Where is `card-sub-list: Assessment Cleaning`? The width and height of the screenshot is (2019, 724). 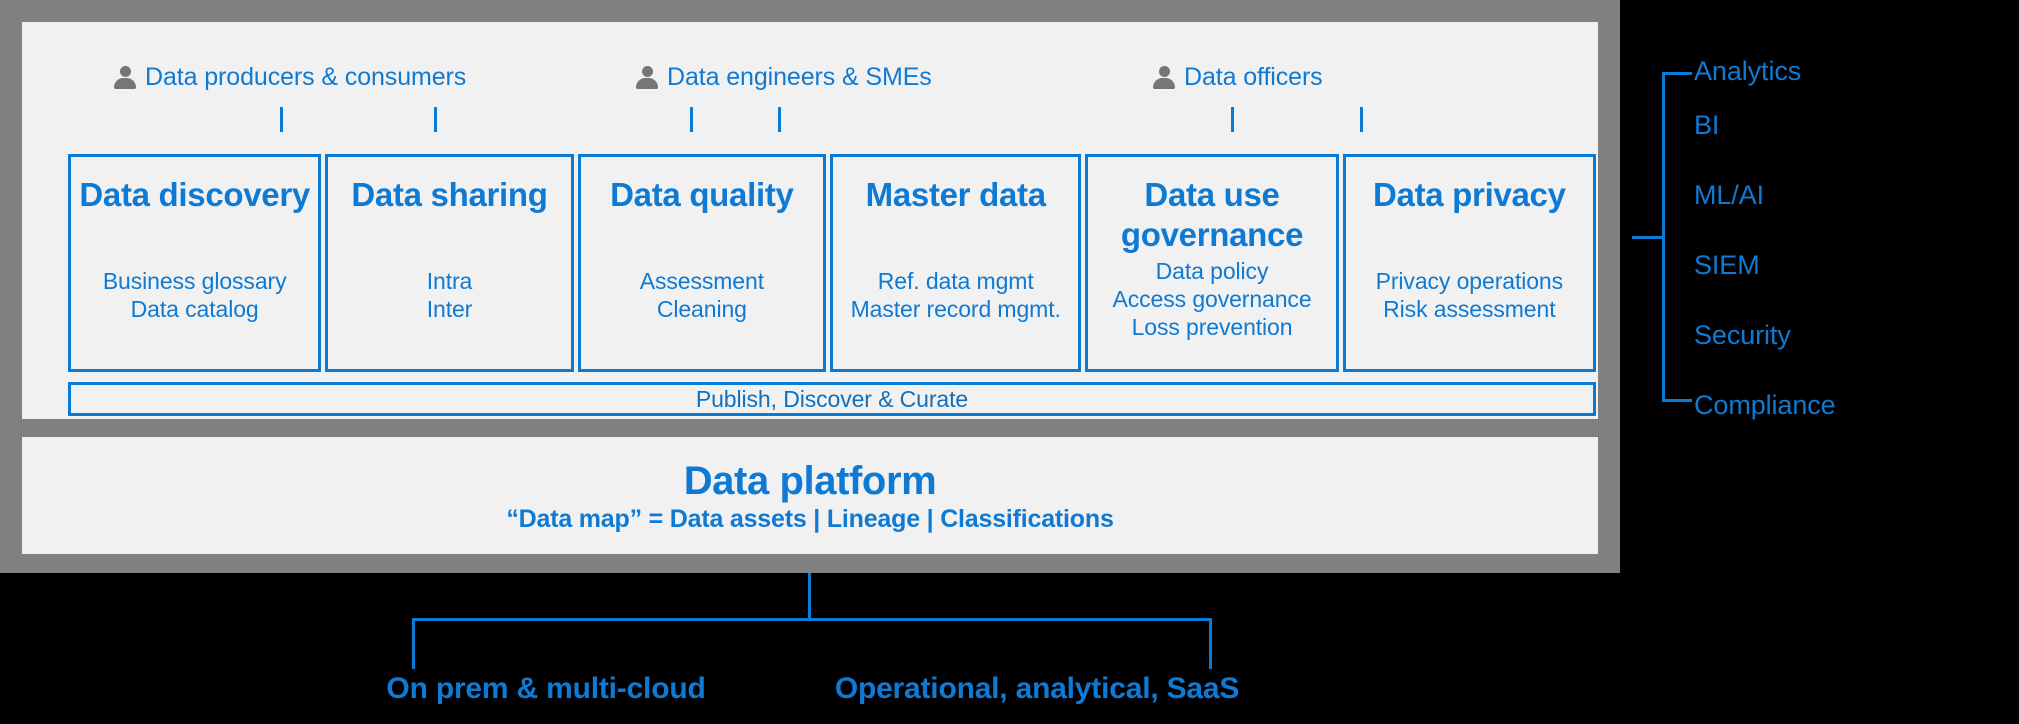 card-sub-list: Assessment Cleaning is located at coordinates (702, 295).